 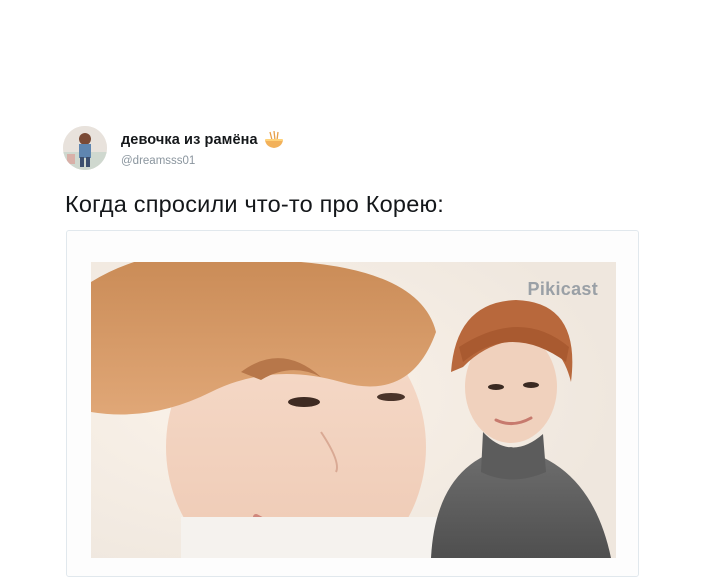 I want to click on pikicast-watermark: Pikicast, so click(x=562, y=289).